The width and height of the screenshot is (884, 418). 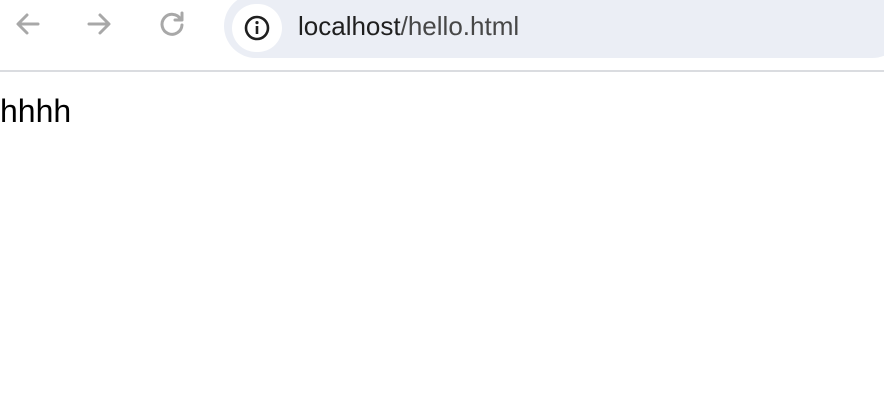 I want to click on arrow-right-icon, so click(x=99, y=24).